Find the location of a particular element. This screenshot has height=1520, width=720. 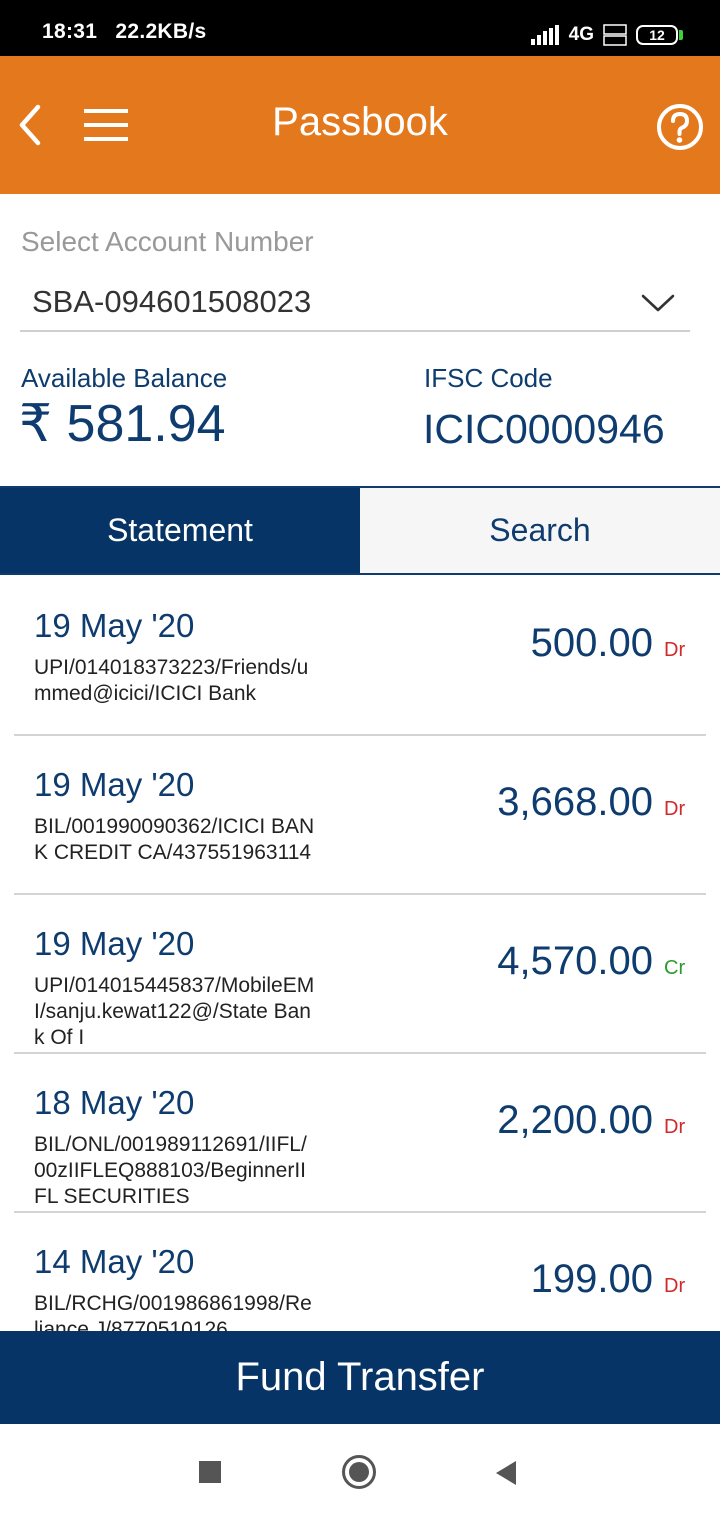

transaction-amount-group: 3,668.00 Dr is located at coordinates (591, 802).